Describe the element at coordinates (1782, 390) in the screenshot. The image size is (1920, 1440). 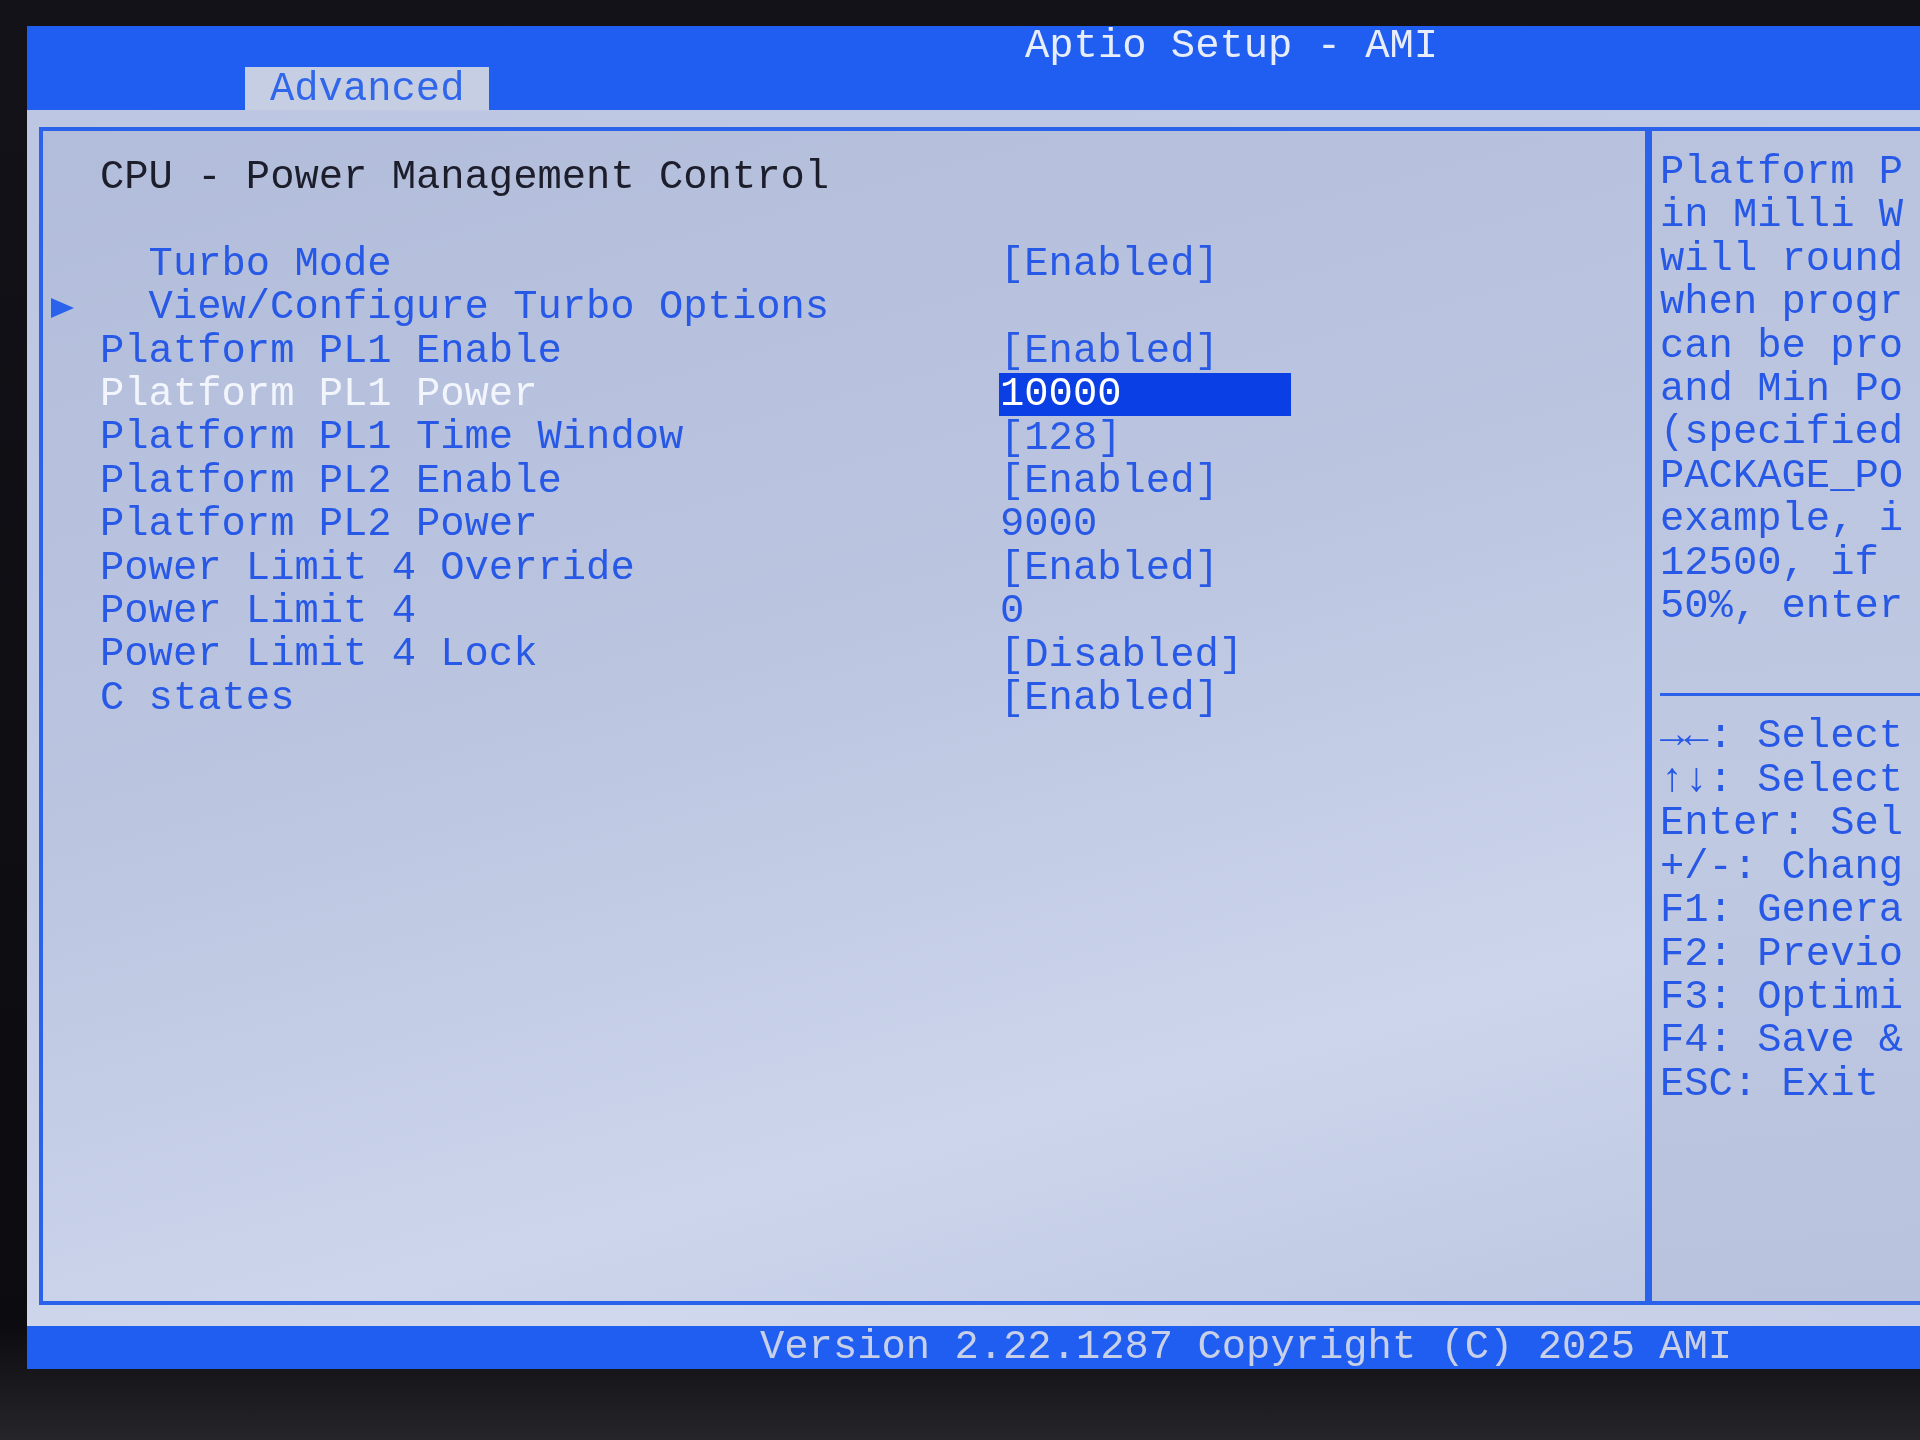
I see `help-text-line: and Min Po` at that location.